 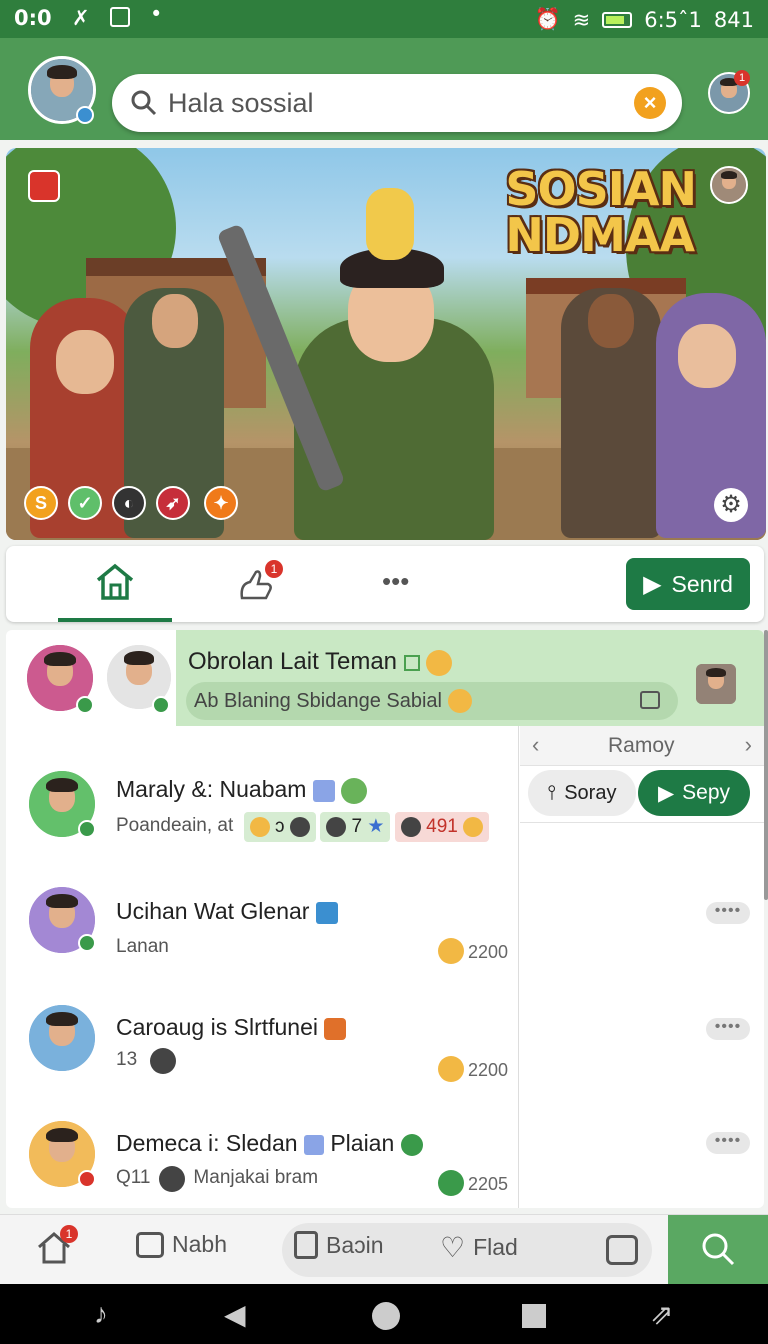 What do you see at coordinates (221, 503) in the screenshot?
I see `runner-icon: ✦` at bounding box center [221, 503].